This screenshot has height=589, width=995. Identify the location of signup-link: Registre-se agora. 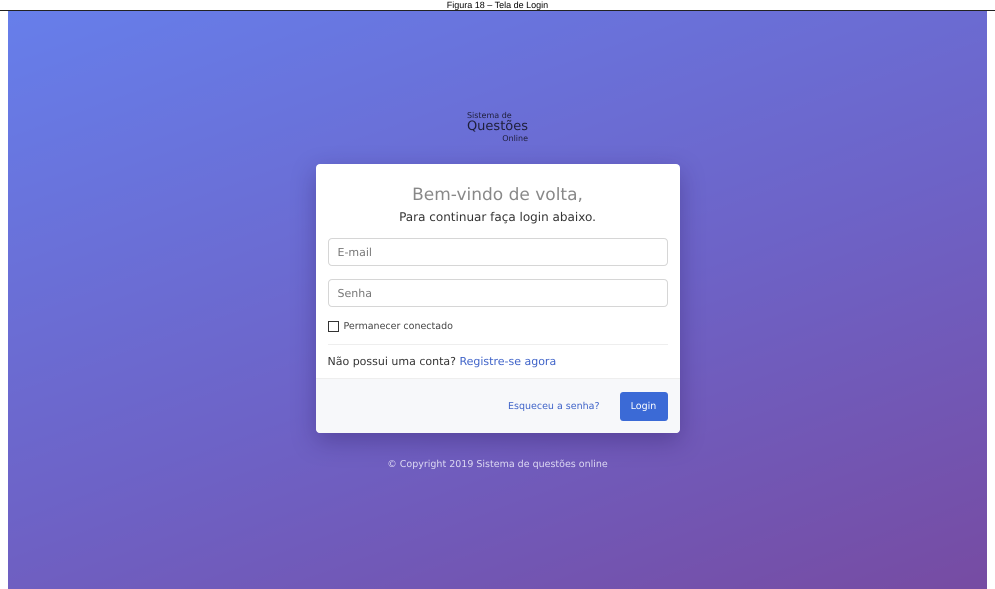
(507, 361).